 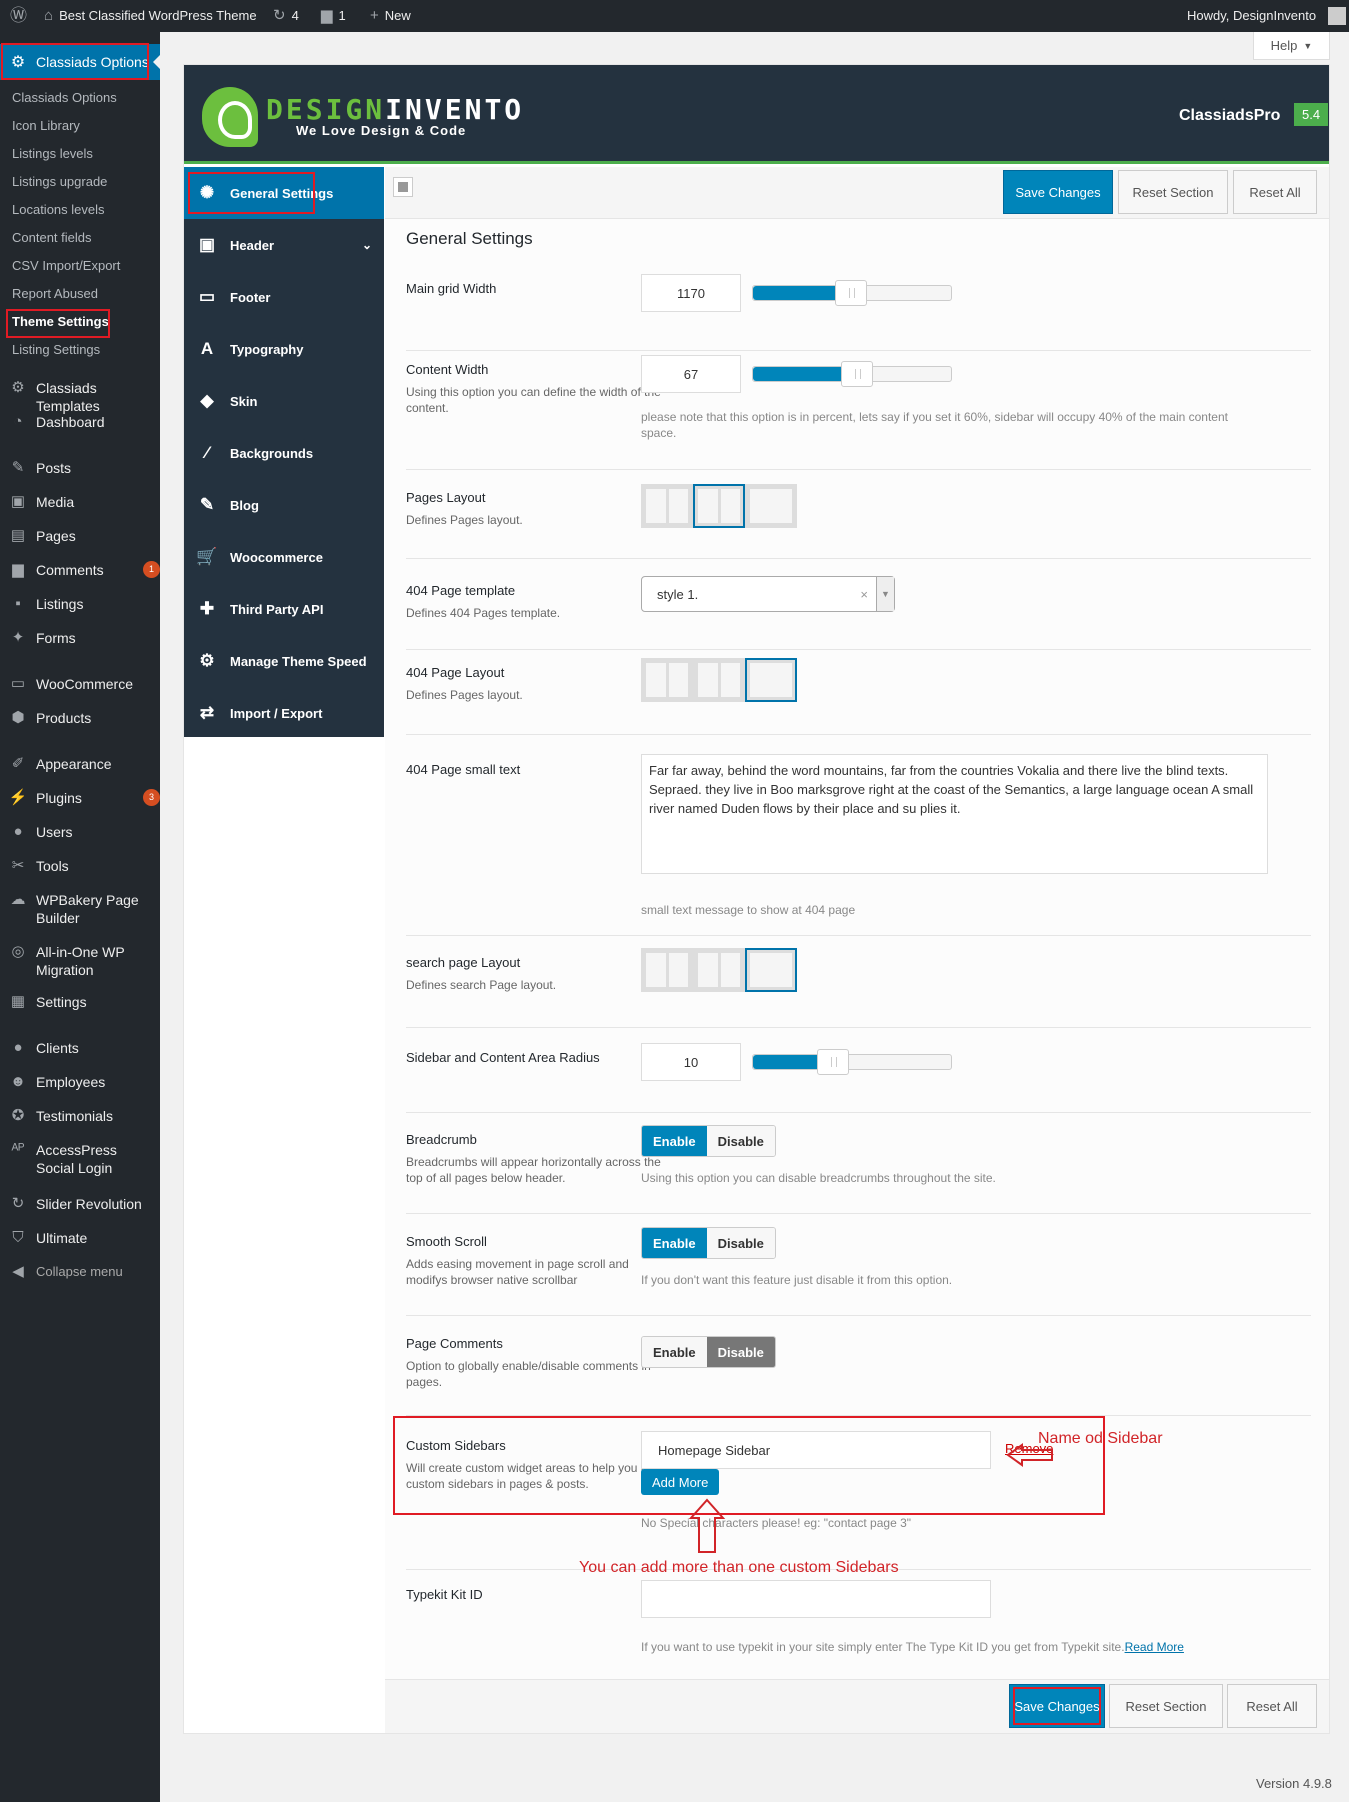 What do you see at coordinates (52, 237) in the screenshot?
I see `submenu-item: Content fields` at bounding box center [52, 237].